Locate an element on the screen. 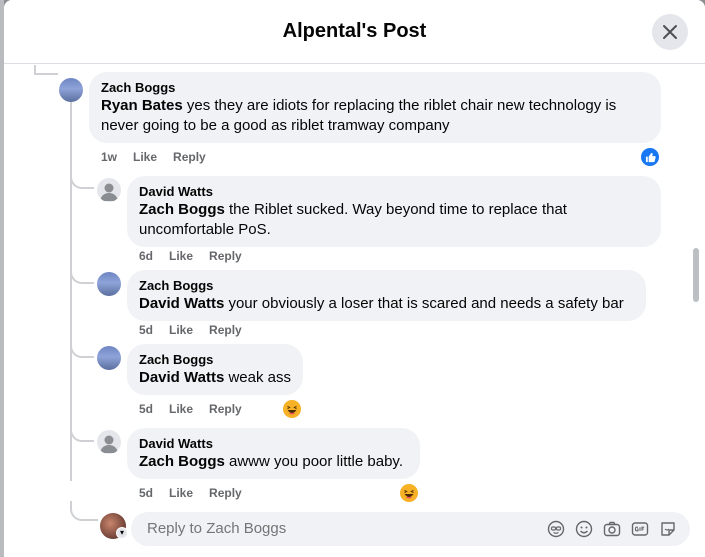 The height and width of the screenshot is (557, 705). comment-actions: 6d Like Reply is located at coordinates (190, 256).